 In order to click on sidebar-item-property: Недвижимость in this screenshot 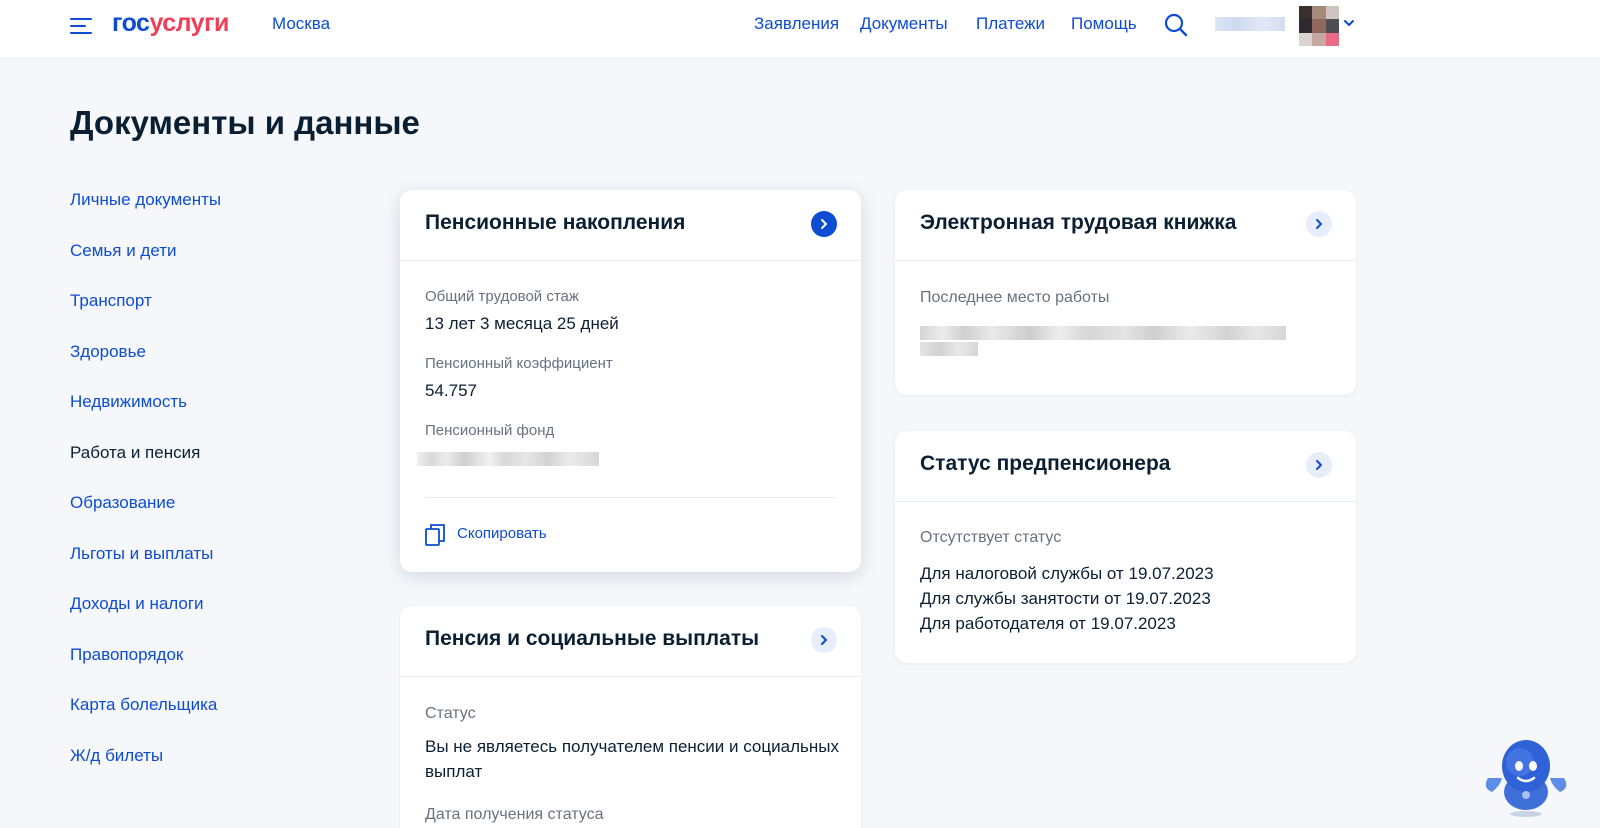, I will do `click(128, 402)`.